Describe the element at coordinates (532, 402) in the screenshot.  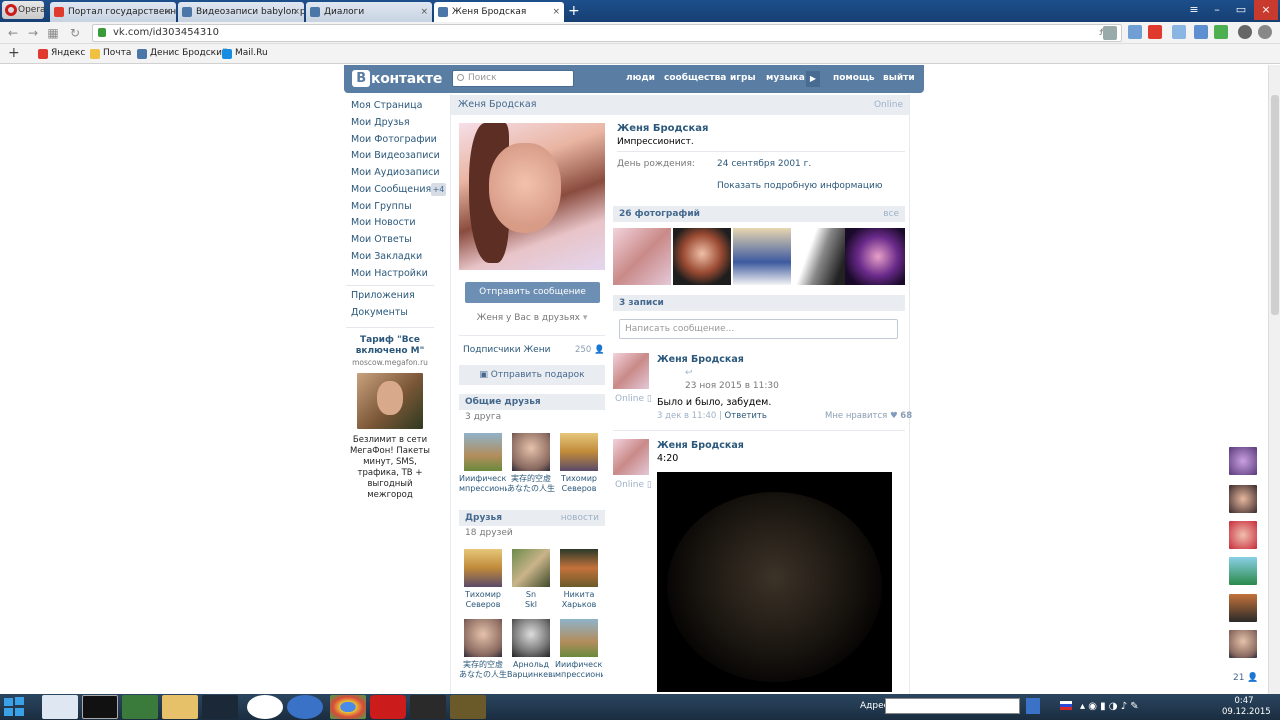
I see `common-friends-header: Общие друзья` at that location.